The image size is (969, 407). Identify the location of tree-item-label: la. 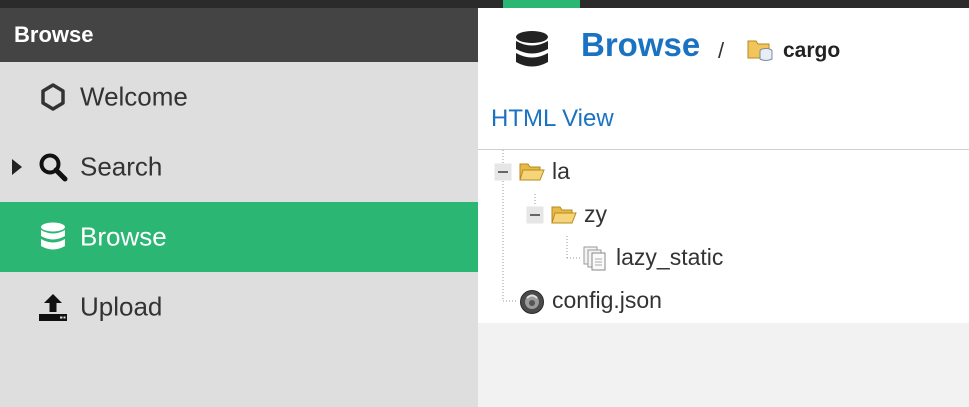
(561, 171).